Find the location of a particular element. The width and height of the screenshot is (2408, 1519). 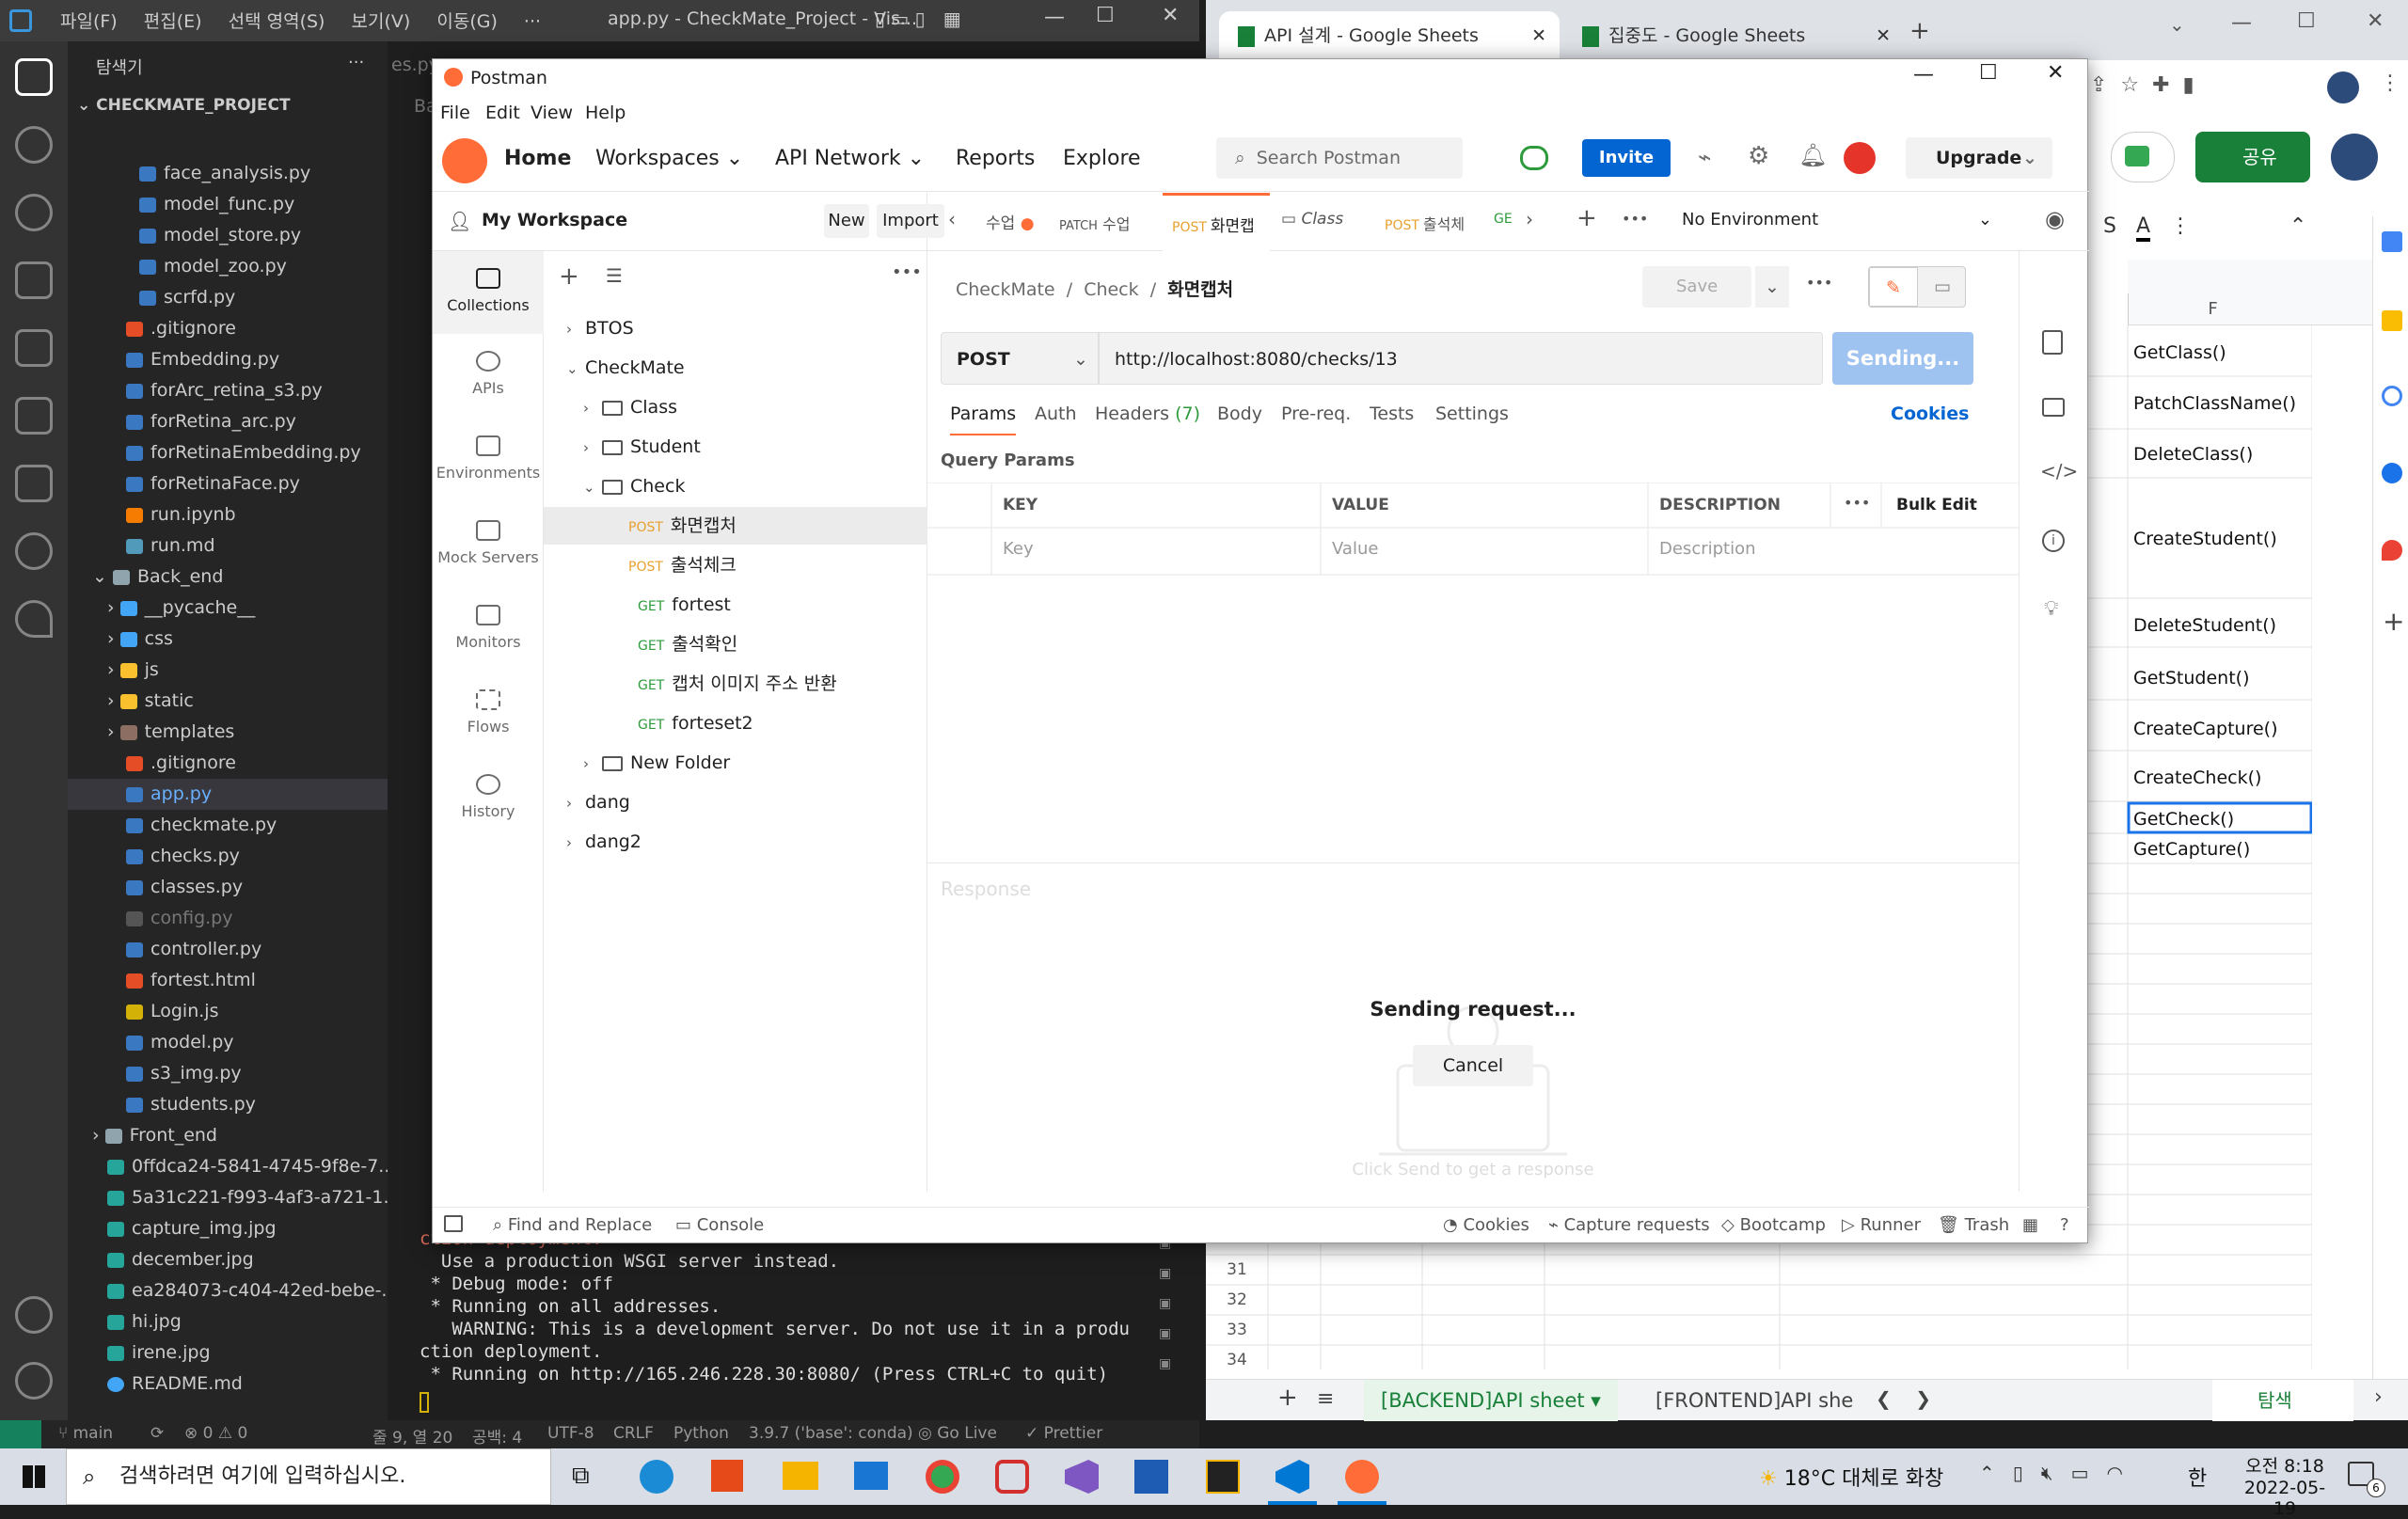

cell-f: CreateCapture() is located at coordinates (2220, 729).